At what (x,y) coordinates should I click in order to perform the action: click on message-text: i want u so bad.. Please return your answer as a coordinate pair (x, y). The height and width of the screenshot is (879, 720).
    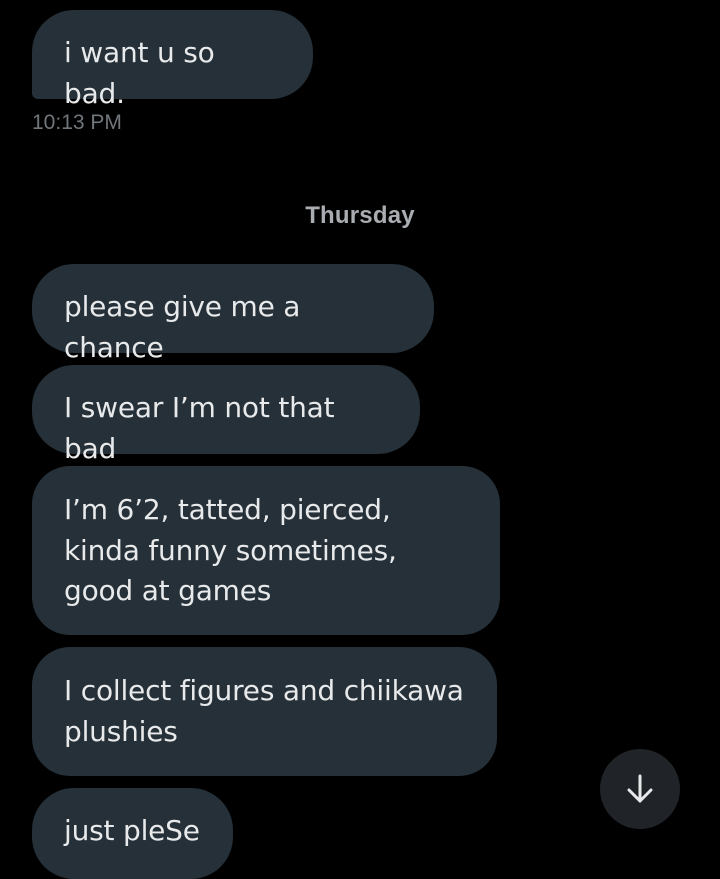
    Looking at the image, I should click on (139, 73).